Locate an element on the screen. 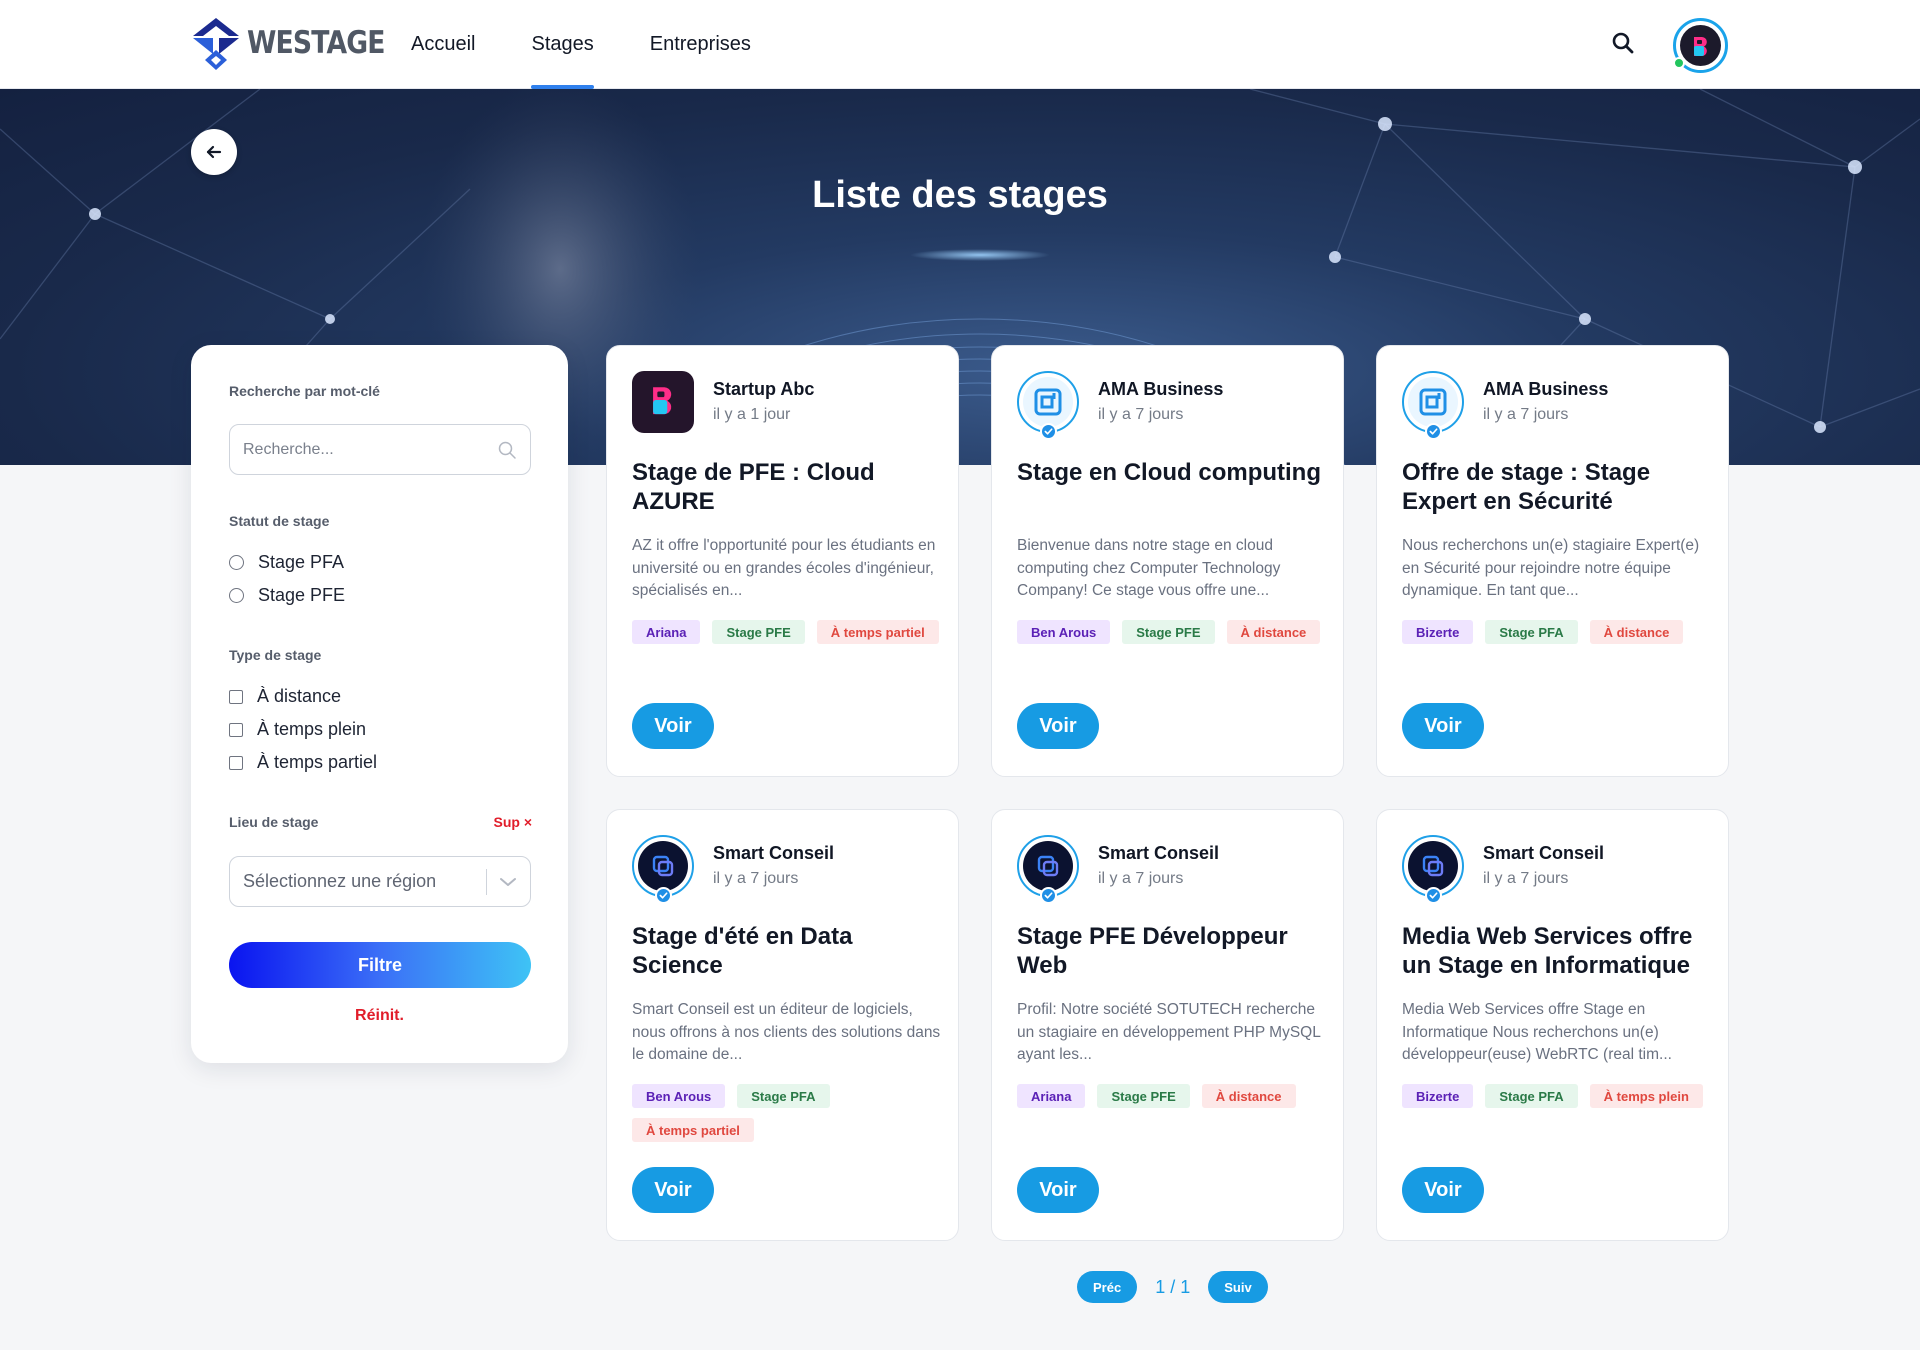  tag-list: Ariana Stage PFE À temps partiel is located at coordinates (788, 632).